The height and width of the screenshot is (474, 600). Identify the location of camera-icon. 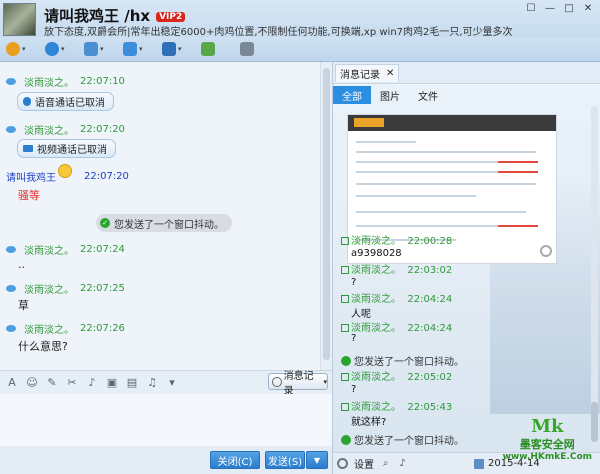
(52, 49).